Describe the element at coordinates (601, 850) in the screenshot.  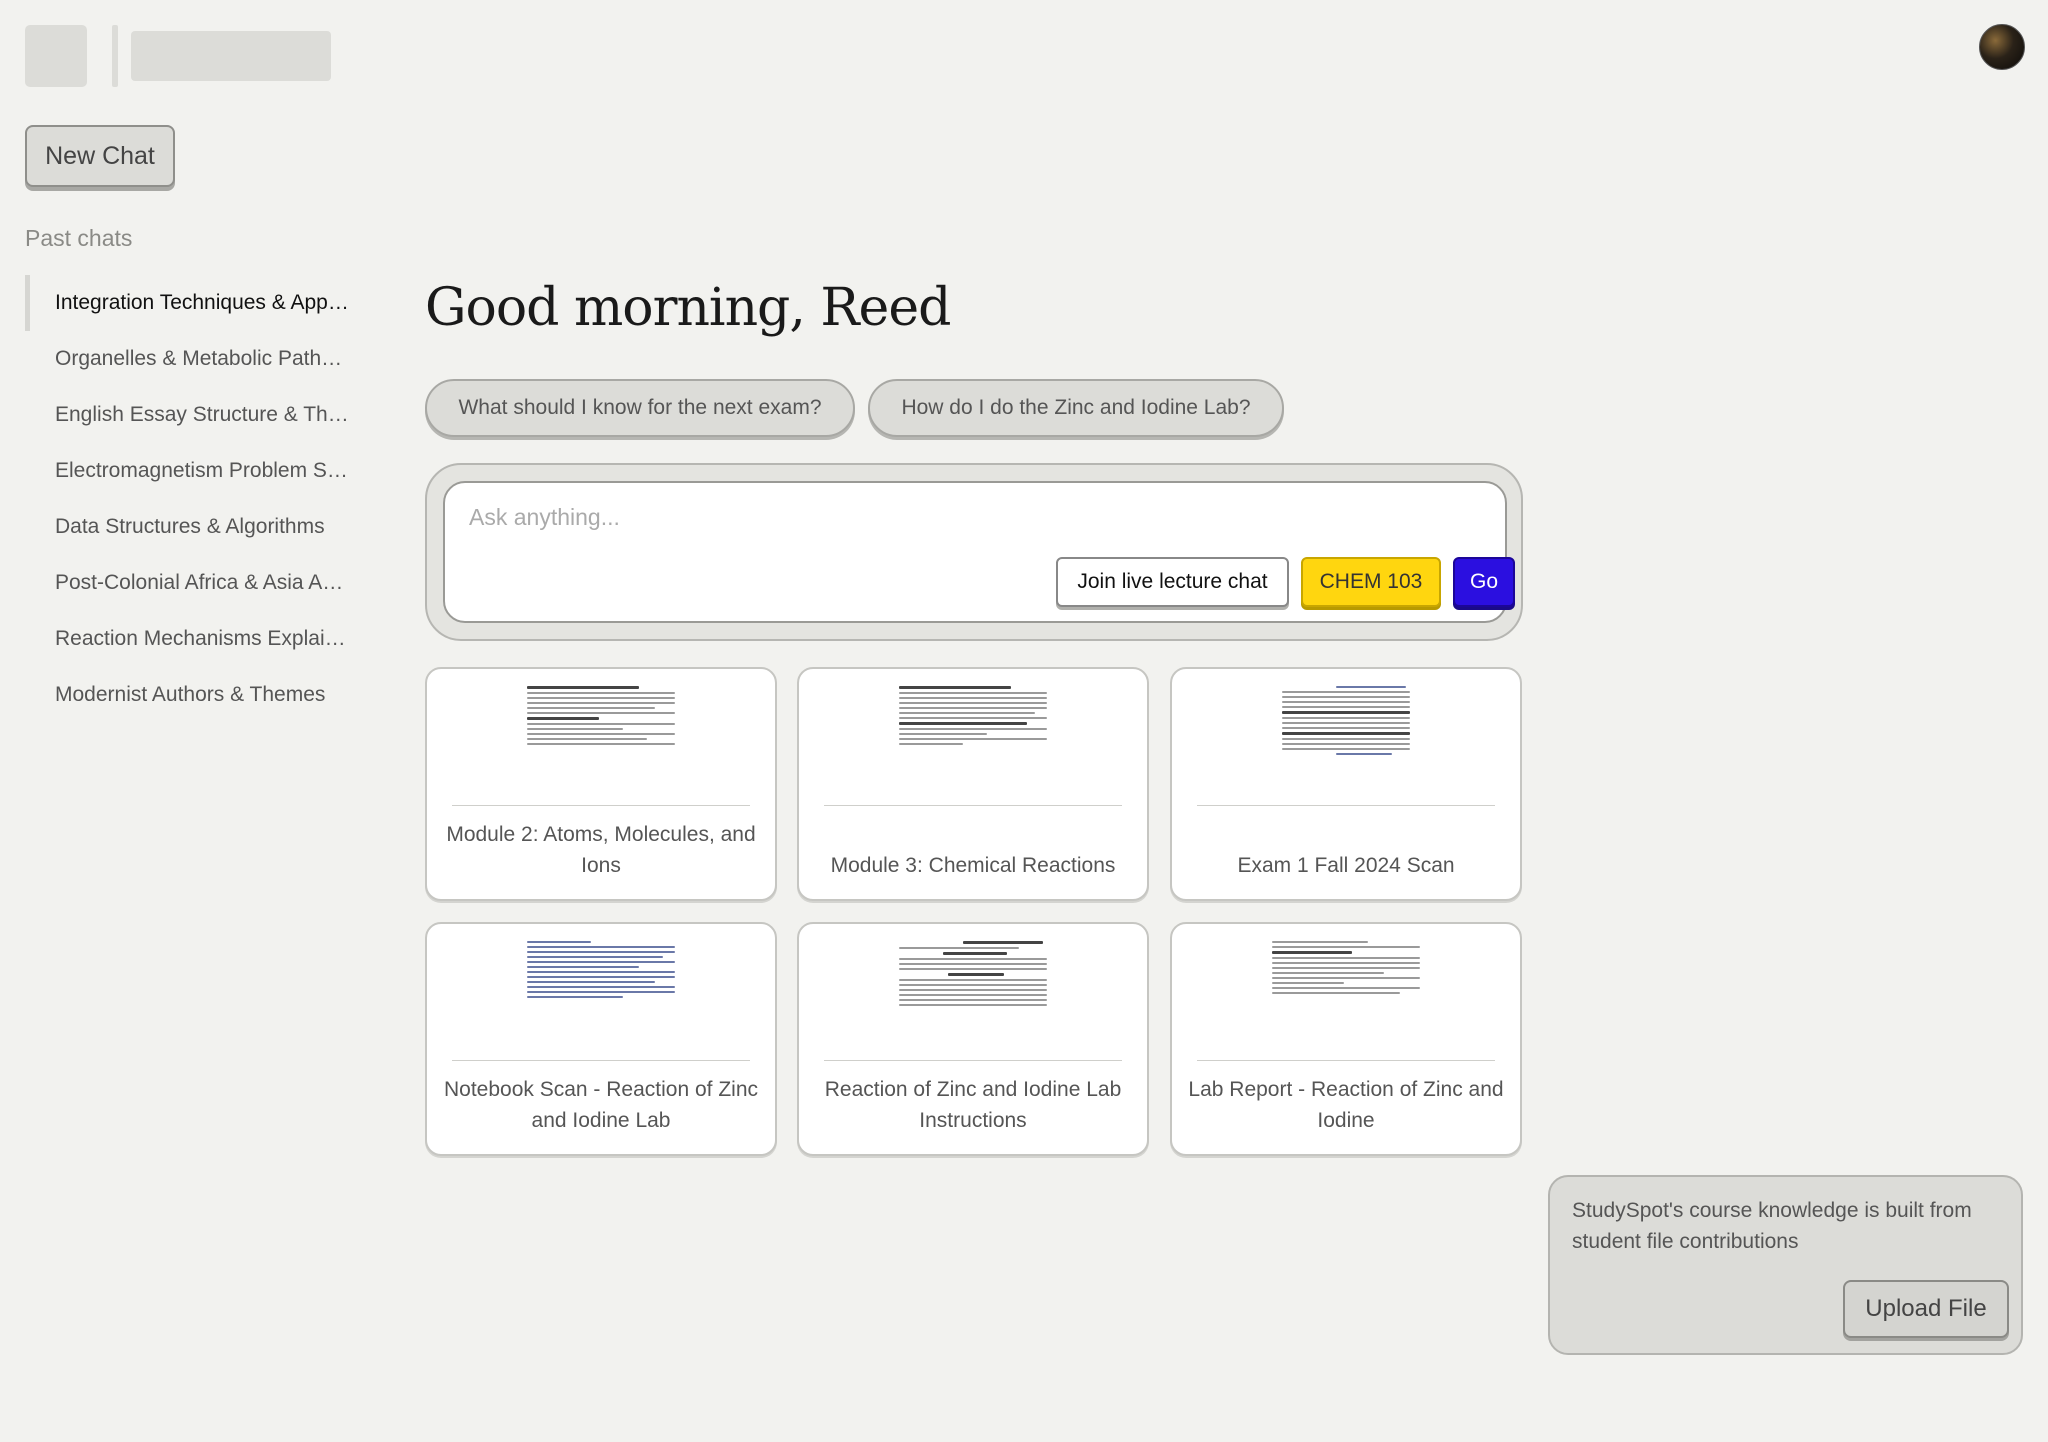
I see `file-card-title: Module 2: Atoms, Molecules, and Ions` at that location.